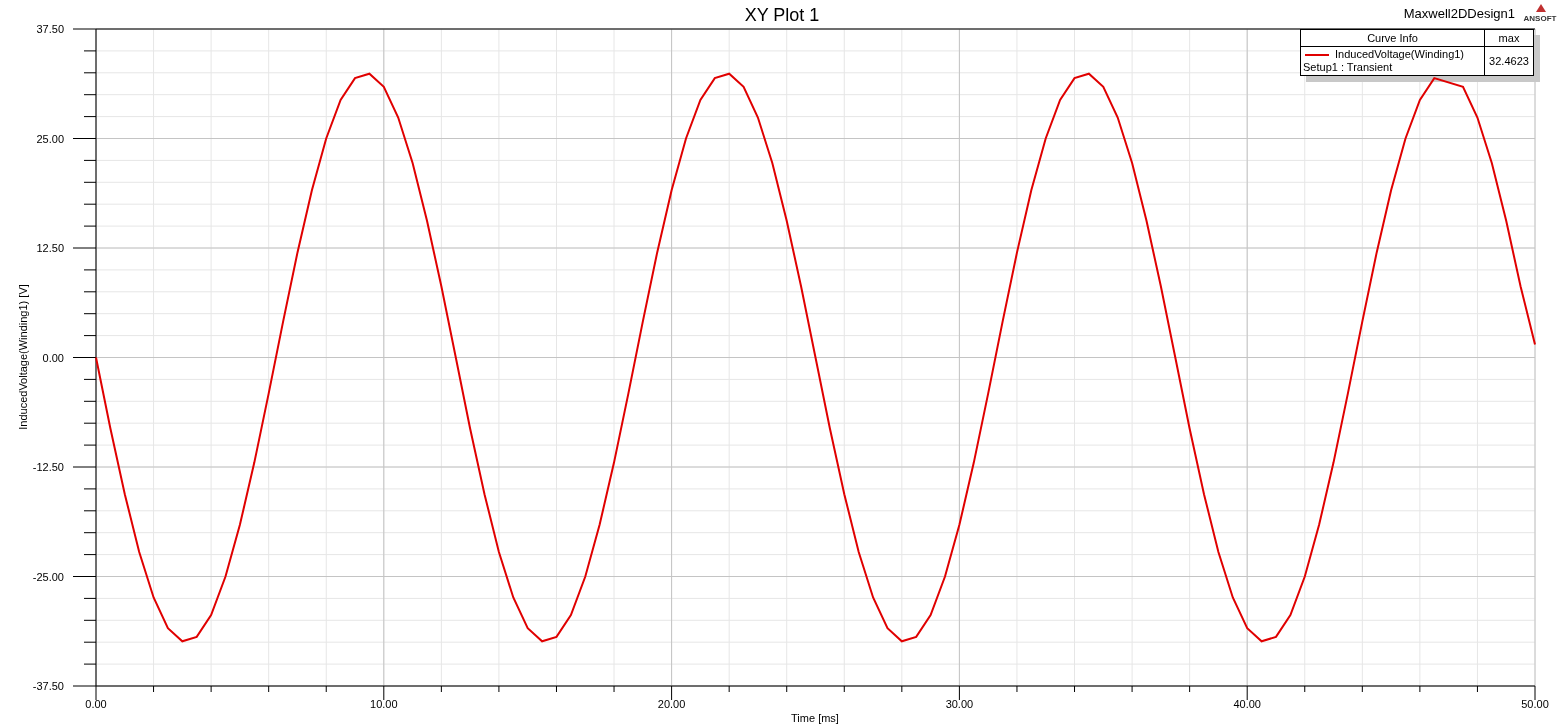 The image size is (1563, 727). Describe the element at coordinates (50, 248) in the screenshot. I see `y-tick-label: 12.50` at that location.